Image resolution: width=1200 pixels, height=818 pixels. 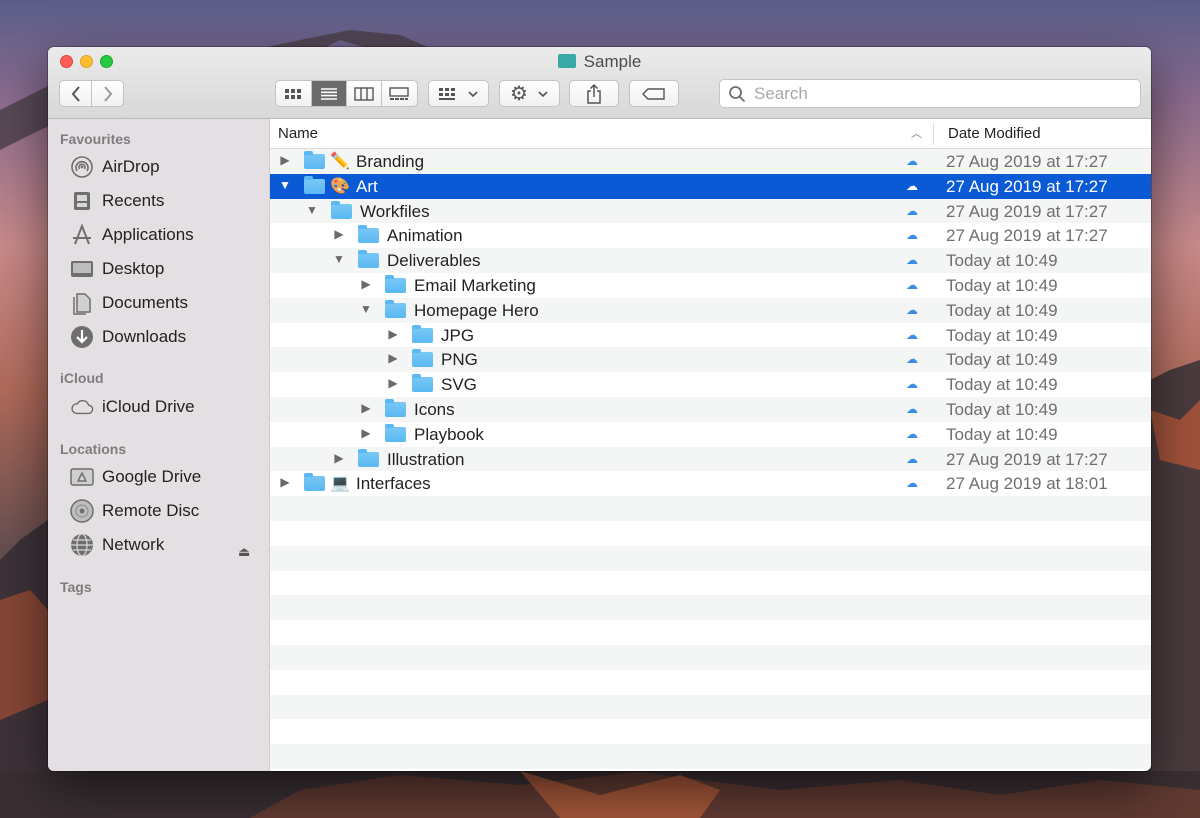 What do you see at coordinates (710, 285) in the screenshot?
I see `file-row: ▶ Email Marketing ☁ Today at 10:49` at bounding box center [710, 285].